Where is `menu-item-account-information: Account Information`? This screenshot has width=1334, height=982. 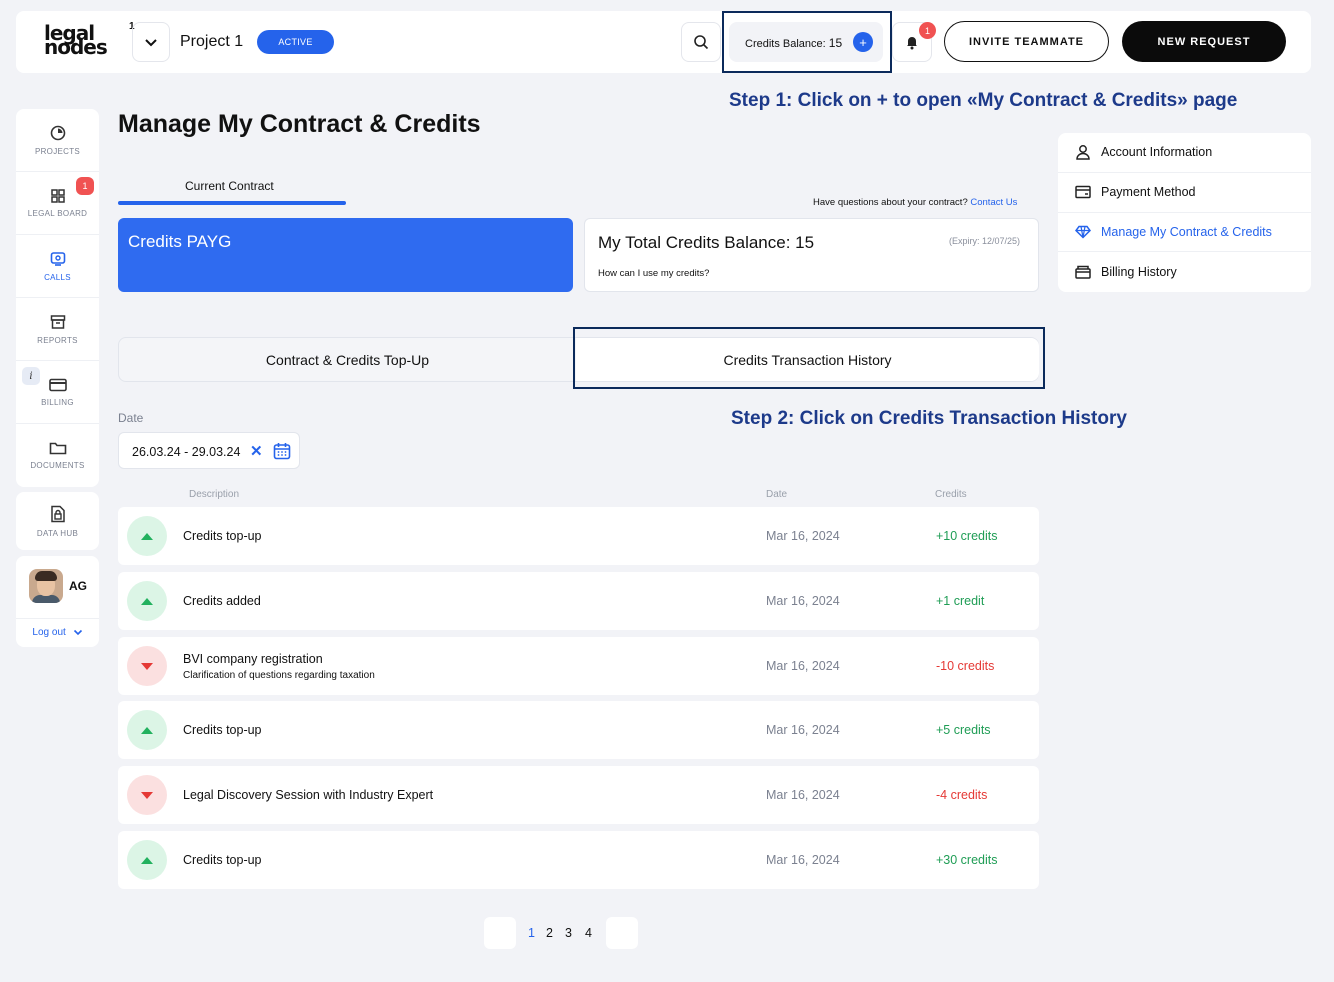 menu-item-account-information: Account Information is located at coordinates (1184, 153).